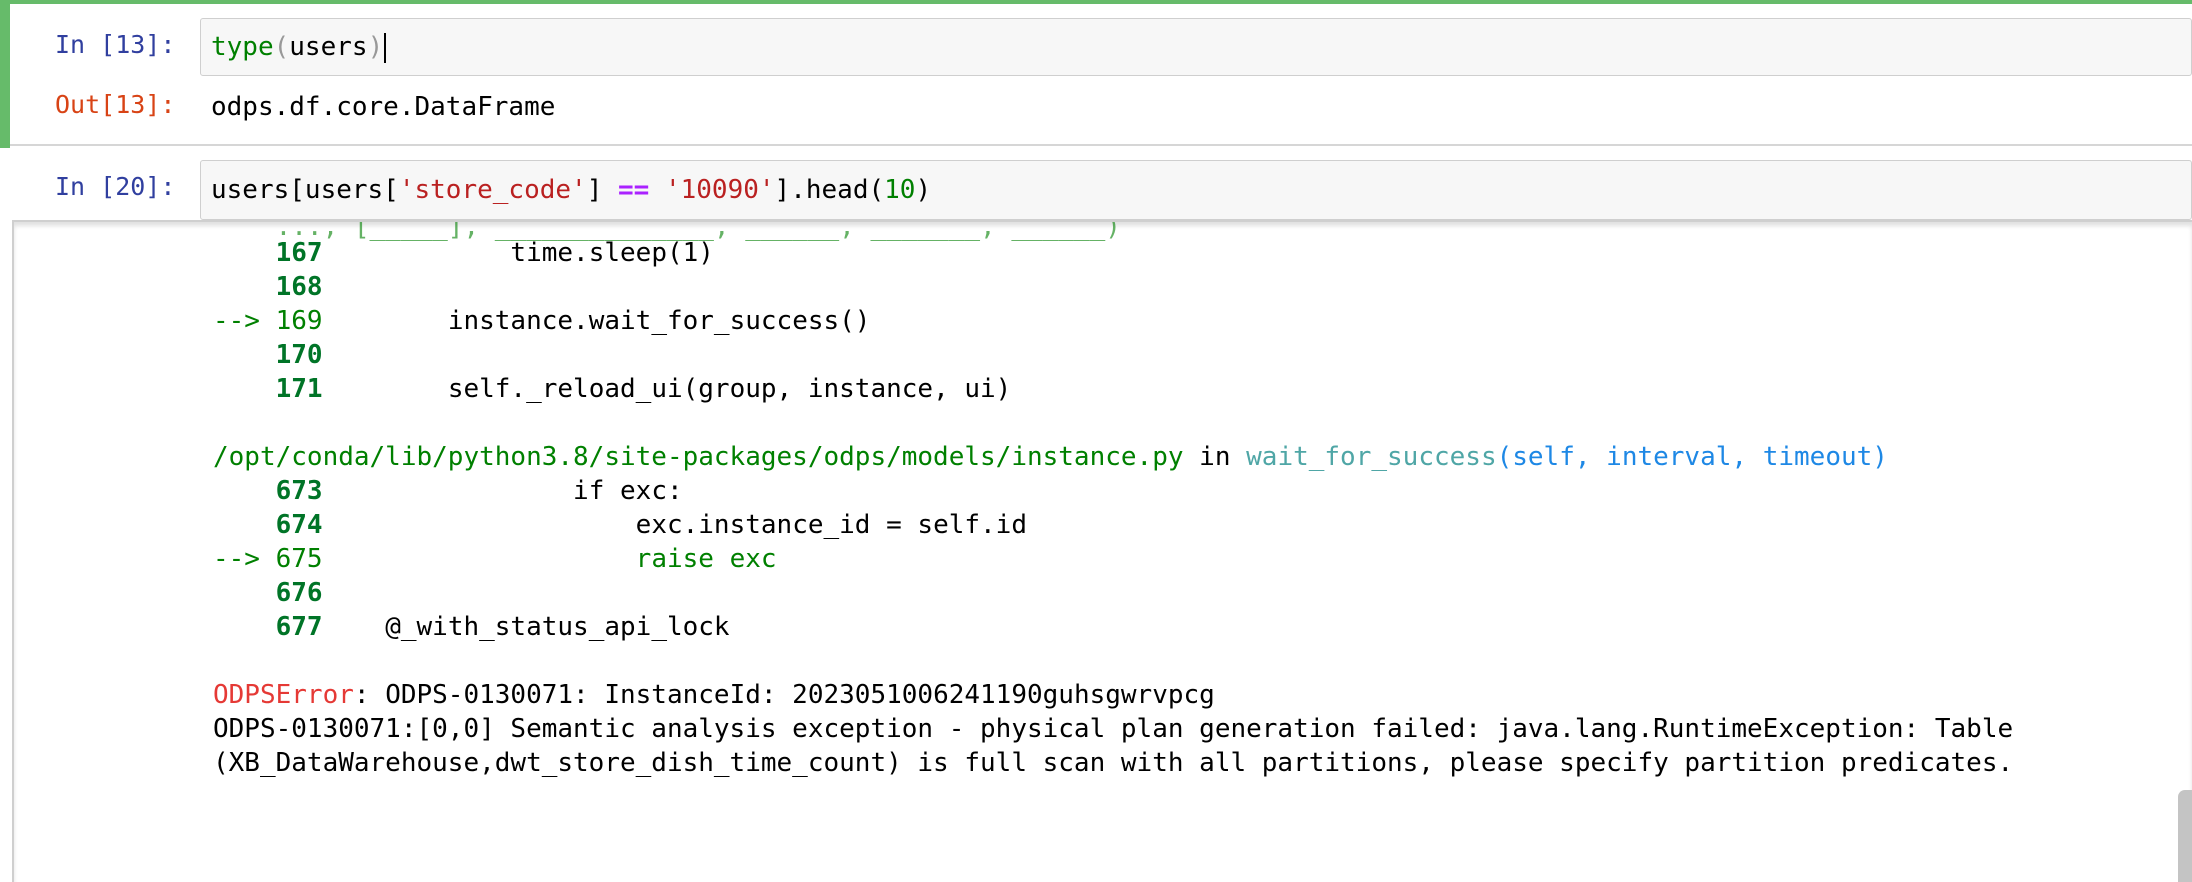 The height and width of the screenshot is (882, 2192). What do you see at coordinates (383, 107) in the screenshot?
I see `output-text: odps.df.core.DataFrame` at bounding box center [383, 107].